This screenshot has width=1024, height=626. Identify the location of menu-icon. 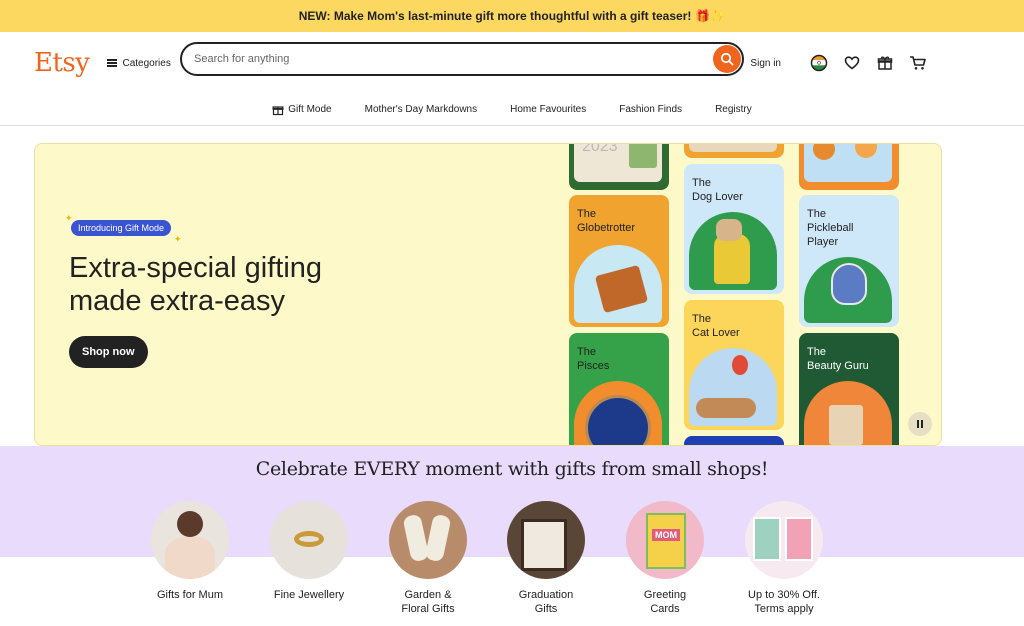
(112, 63).